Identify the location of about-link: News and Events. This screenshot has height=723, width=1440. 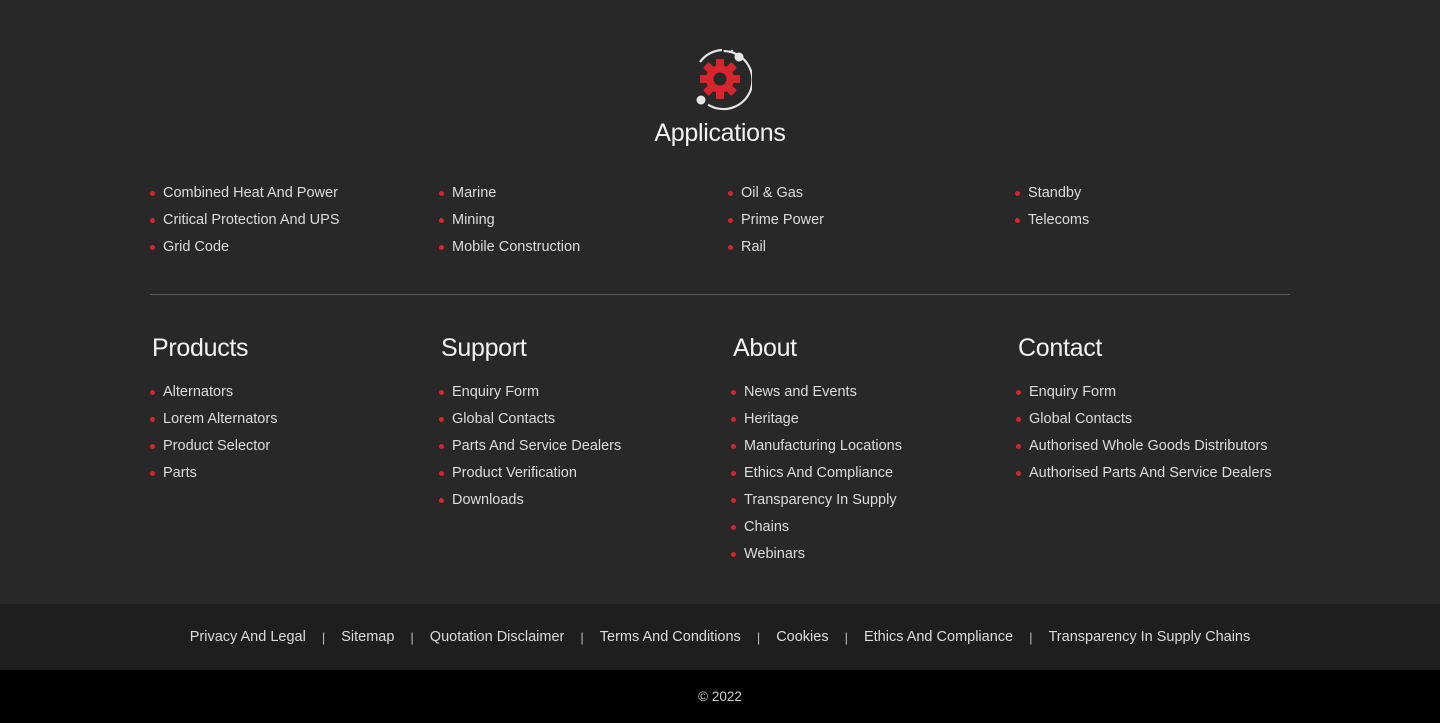
(816, 394).